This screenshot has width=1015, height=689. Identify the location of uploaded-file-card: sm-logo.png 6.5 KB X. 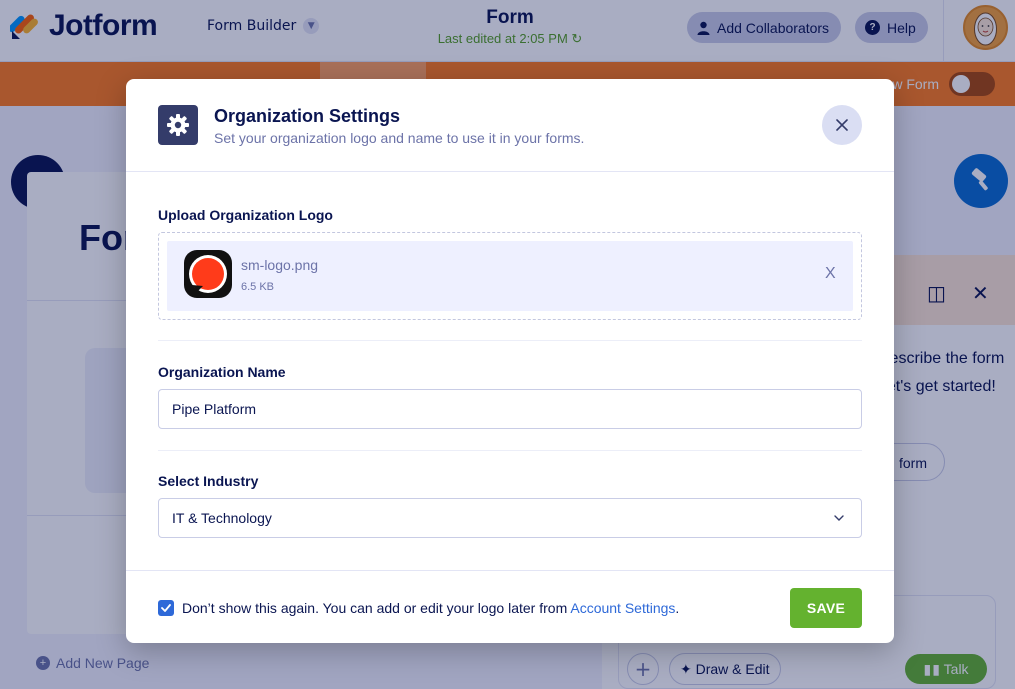
(510, 276).